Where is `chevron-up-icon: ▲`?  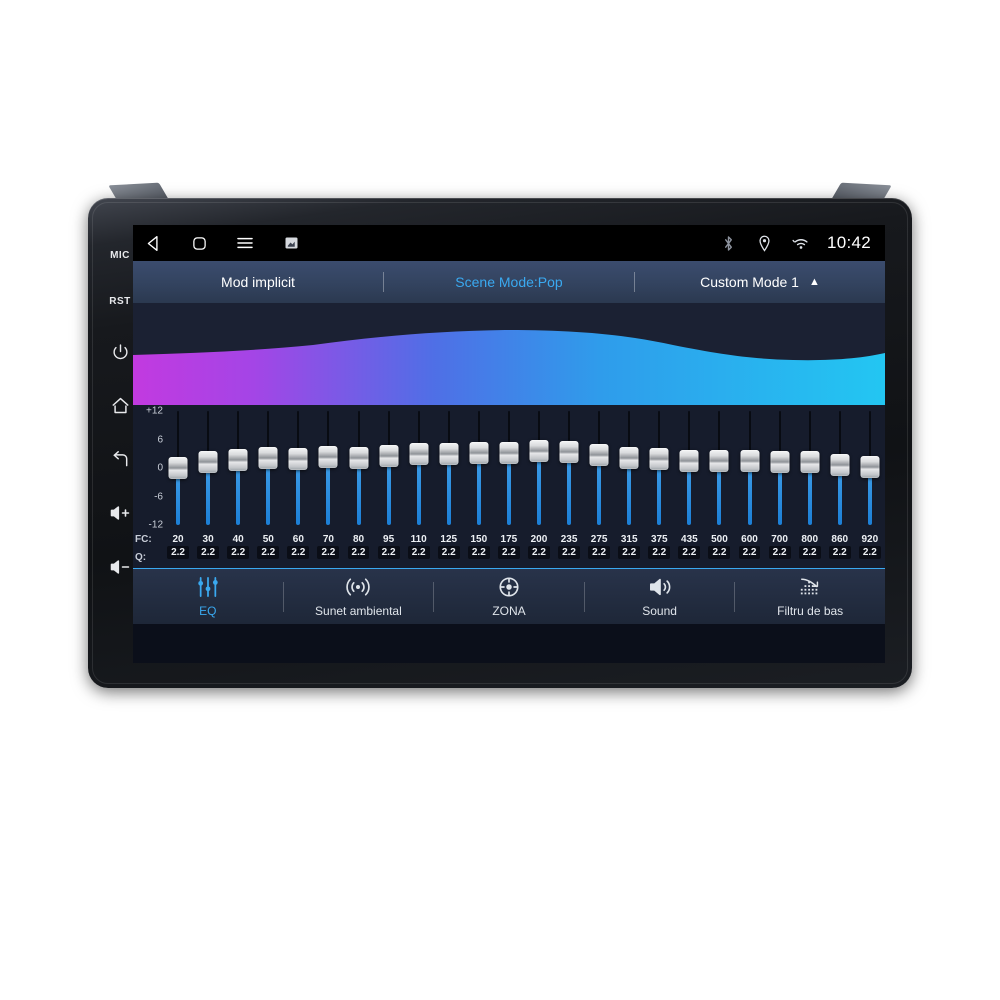 chevron-up-icon: ▲ is located at coordinates (814, 282).